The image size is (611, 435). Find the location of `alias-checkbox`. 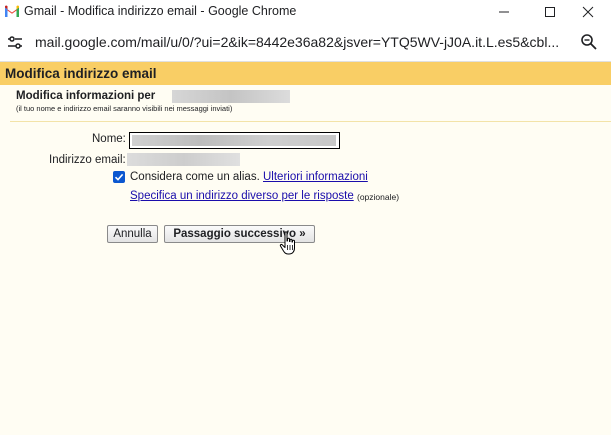

alias-checkbox is located at coordinates (119, 177).